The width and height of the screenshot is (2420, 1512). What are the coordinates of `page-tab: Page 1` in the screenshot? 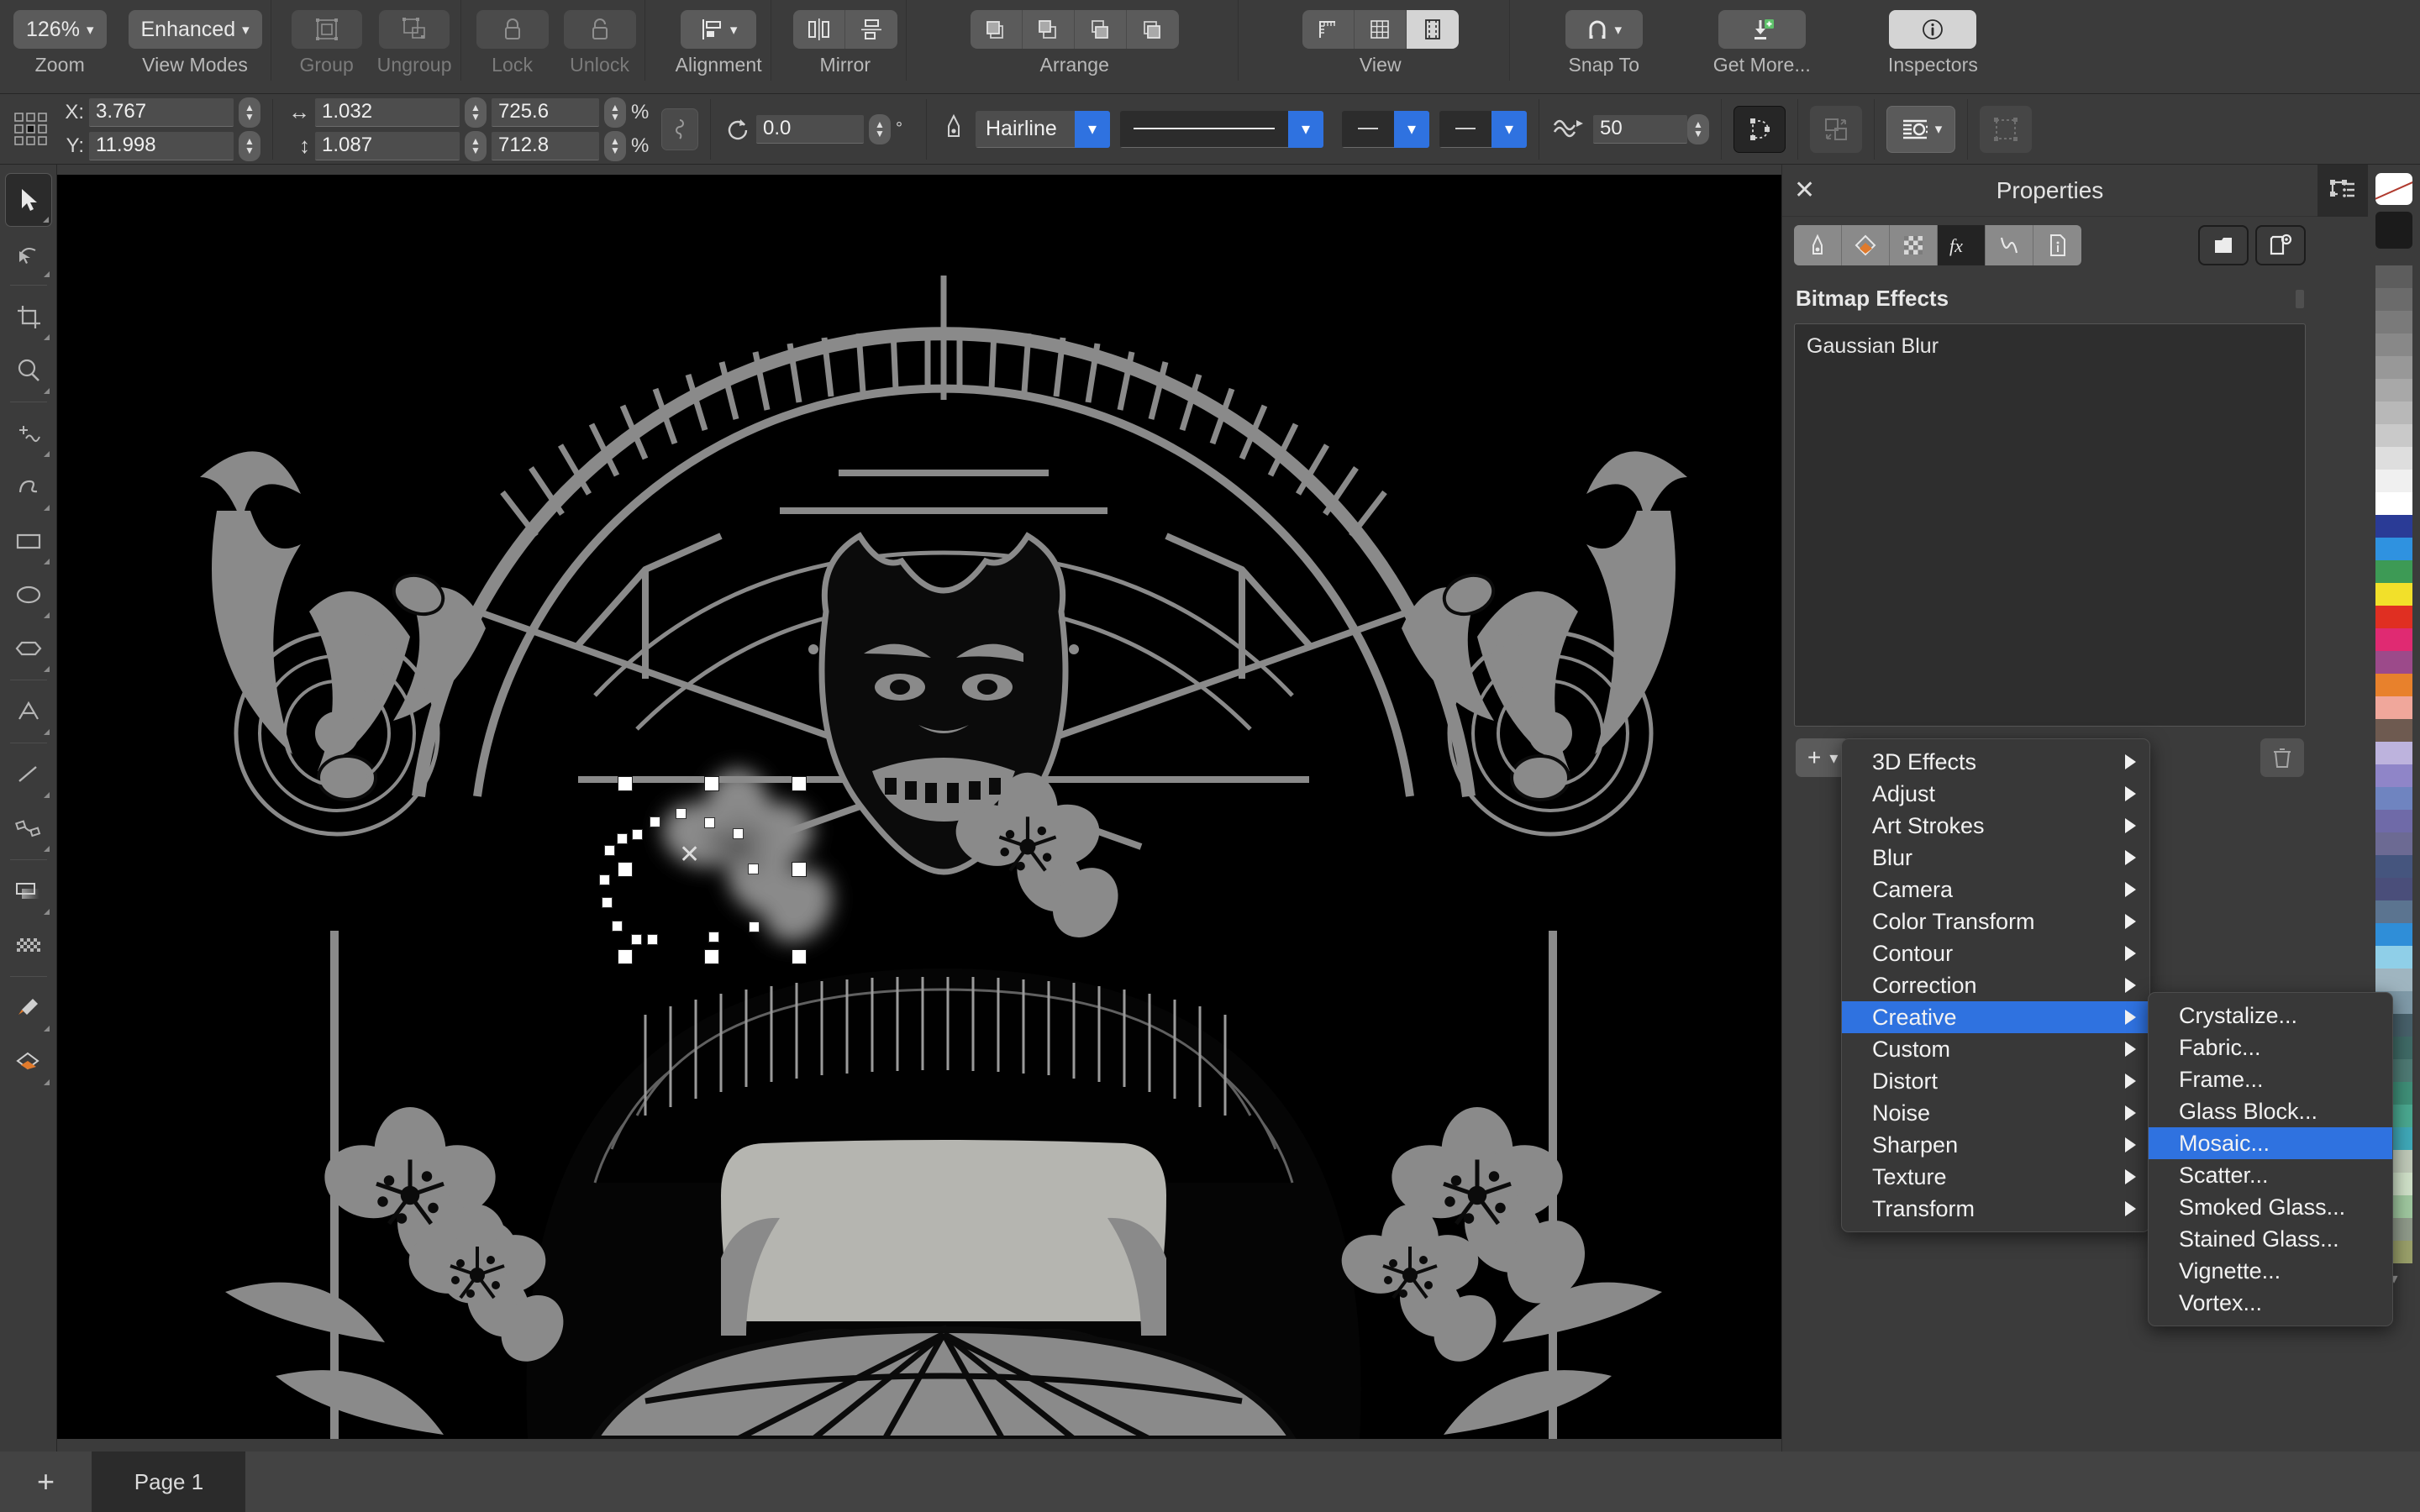 It's located at (168, 1482).